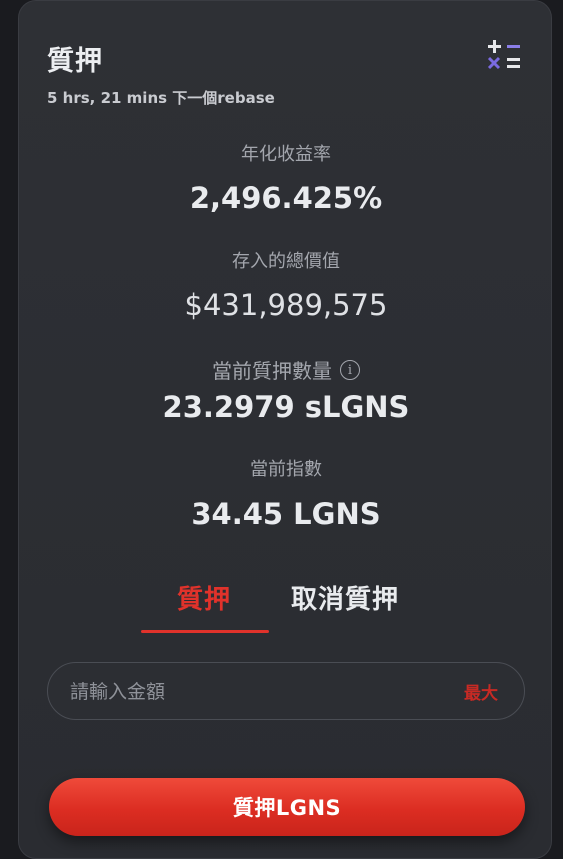 Image resolution: width=563 pixels, height=859 pixels. I want to click on amount-input, so click(240, 691).